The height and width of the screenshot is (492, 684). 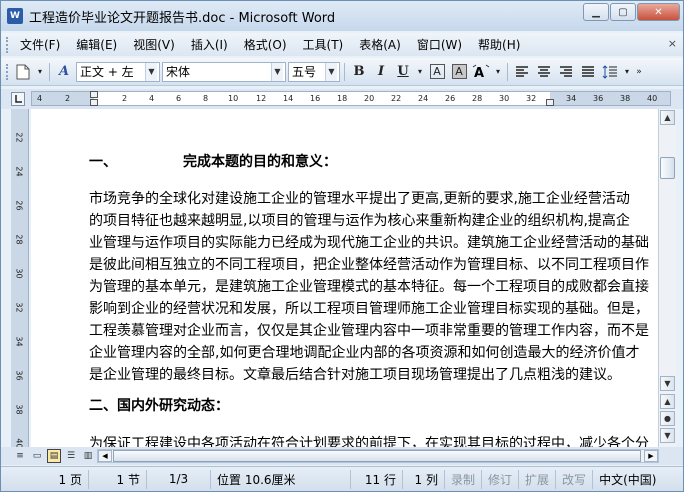 What do you see at coordinates (88, 456) in the screenshot?
I see `reading-layout-icon: ▥` at bounding box center [88, 456].